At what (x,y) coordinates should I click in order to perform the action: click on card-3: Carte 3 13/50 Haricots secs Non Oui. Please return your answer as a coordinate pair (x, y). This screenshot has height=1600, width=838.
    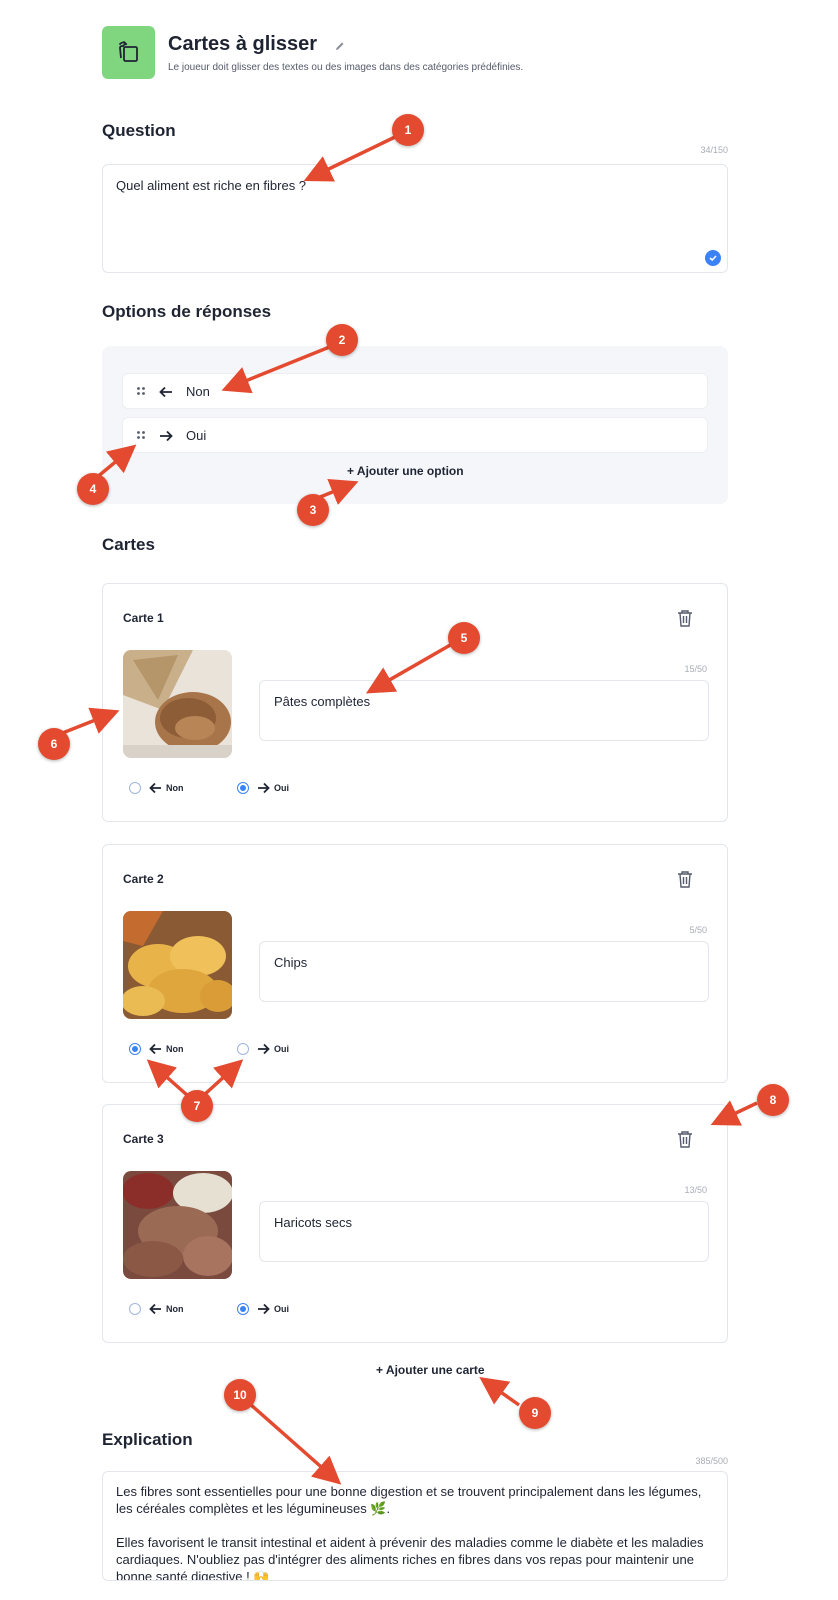
    Looking at the image, I should click on (415, 1223).